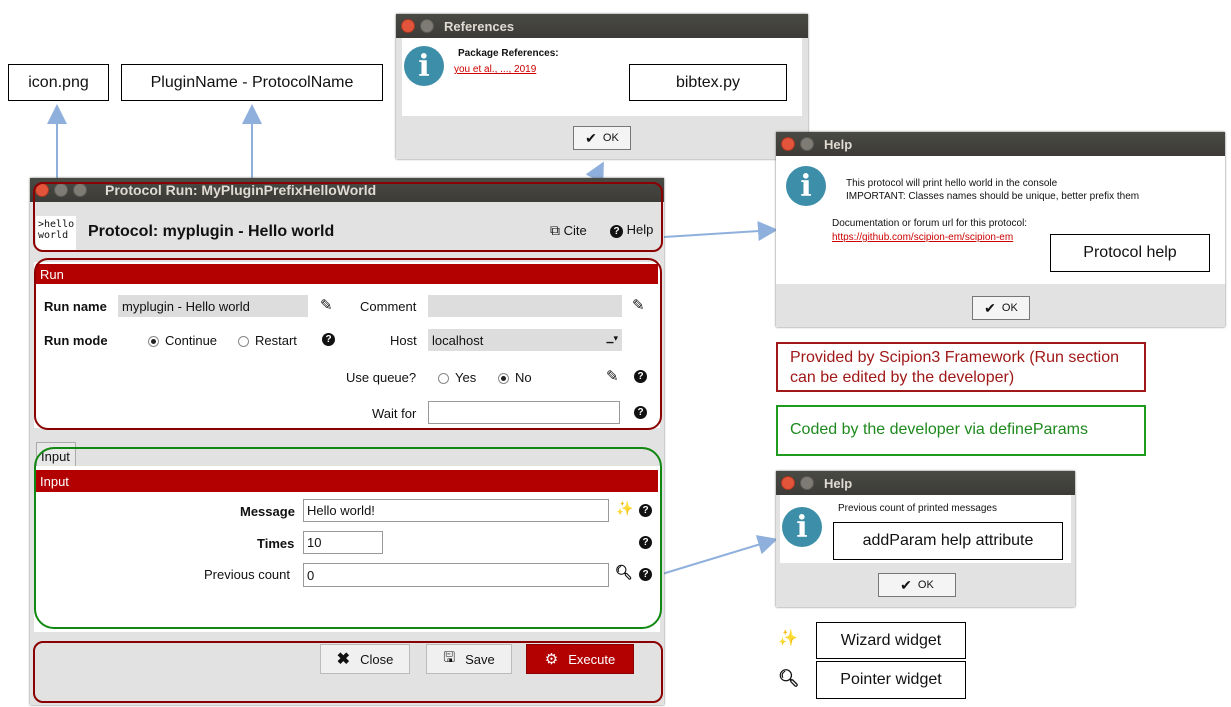 This screenshot has width=1231, height=707. I want to click on run-section-frame, so click(348, 344).